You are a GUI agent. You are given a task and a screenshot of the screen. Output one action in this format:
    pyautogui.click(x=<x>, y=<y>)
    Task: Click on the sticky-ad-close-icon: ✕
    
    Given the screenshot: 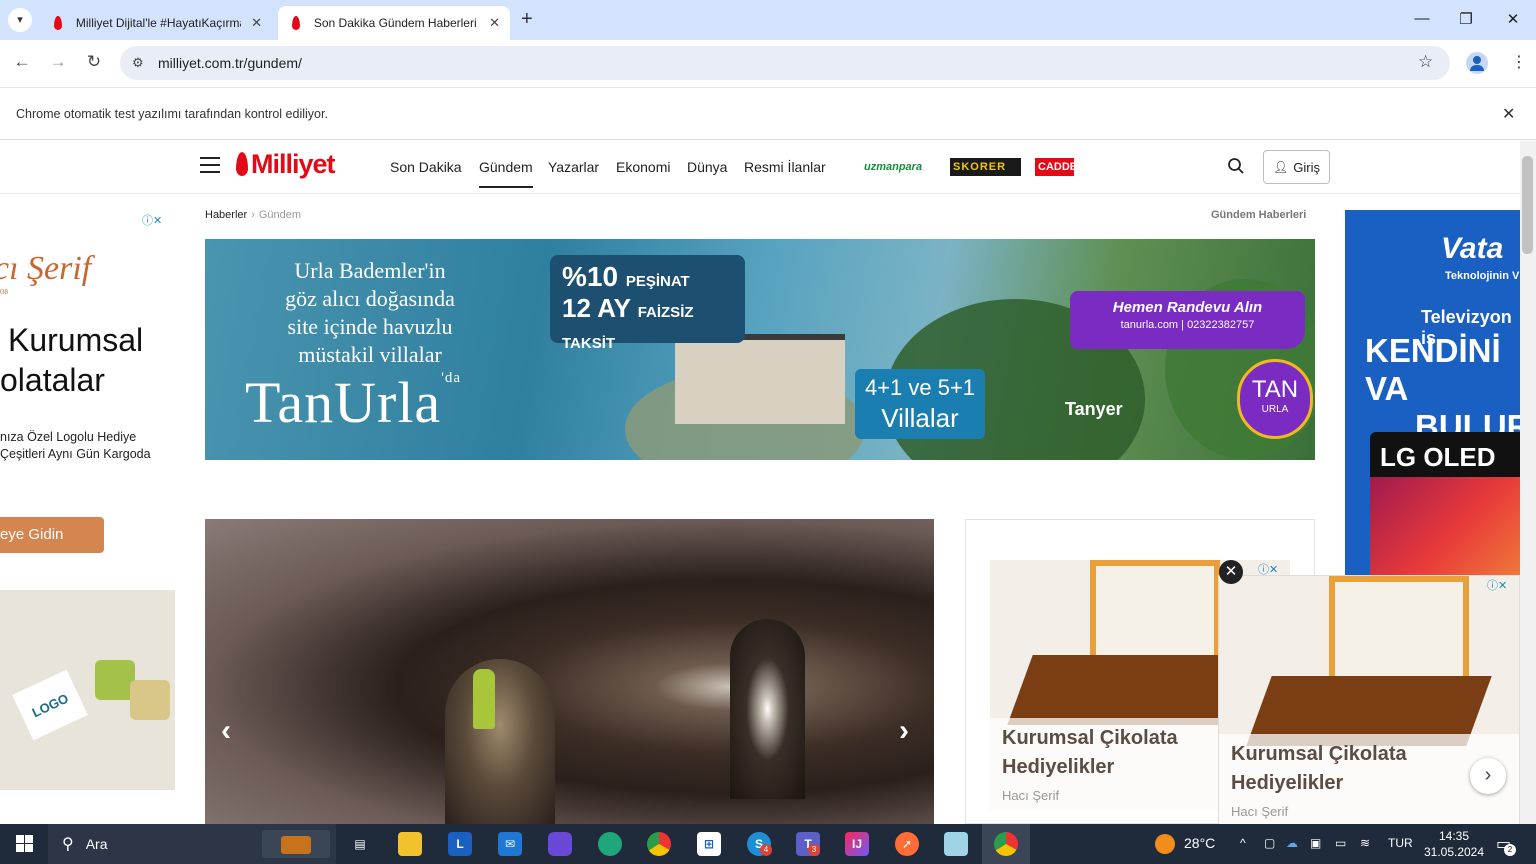 What is the action you would take?
    pyautogui.click(x=1231, y=572)
    